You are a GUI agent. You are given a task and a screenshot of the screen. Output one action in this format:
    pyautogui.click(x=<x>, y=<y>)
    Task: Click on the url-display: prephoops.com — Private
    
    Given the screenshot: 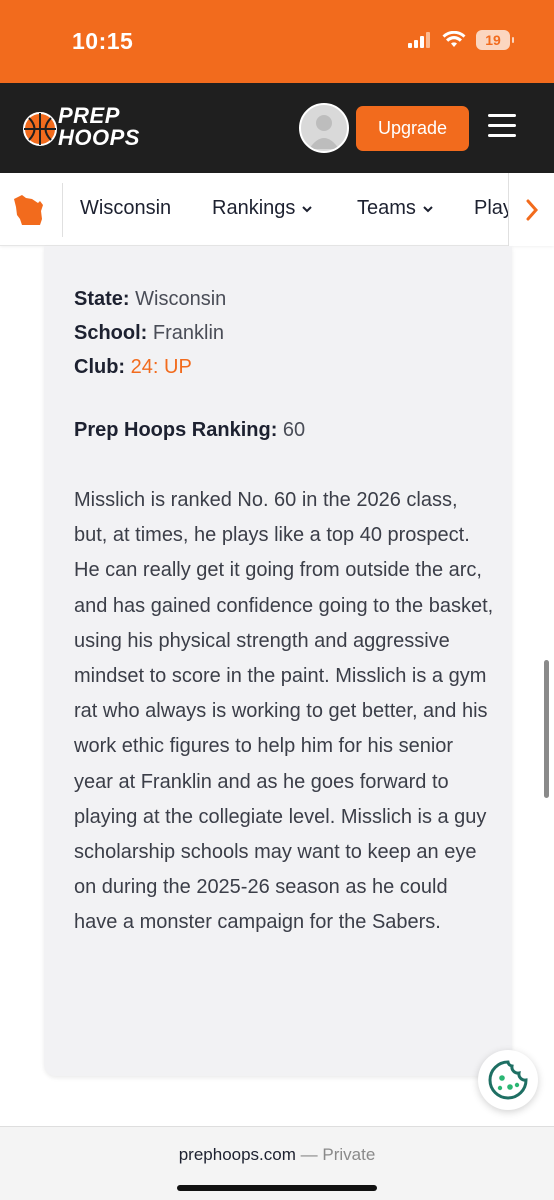 What is the action you would take?
    pyautogui.click(x=277, y=1155)
    